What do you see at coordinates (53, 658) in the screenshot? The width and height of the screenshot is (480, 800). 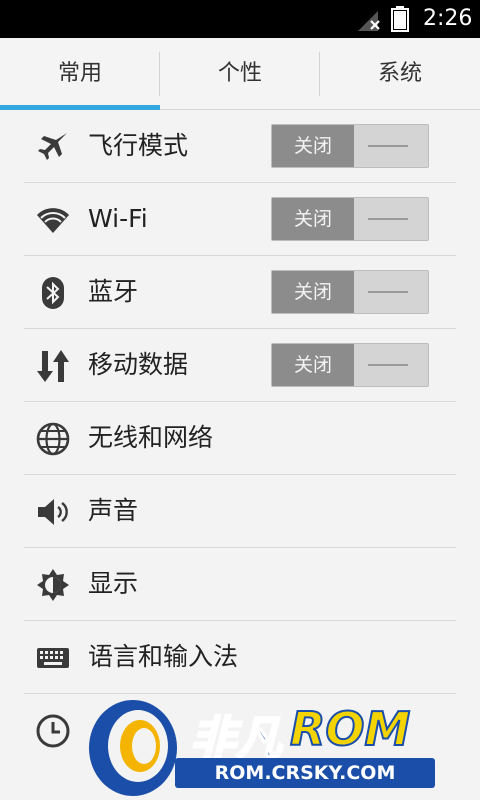 I see `keyboard-icon` at bounding box center [53, 658].